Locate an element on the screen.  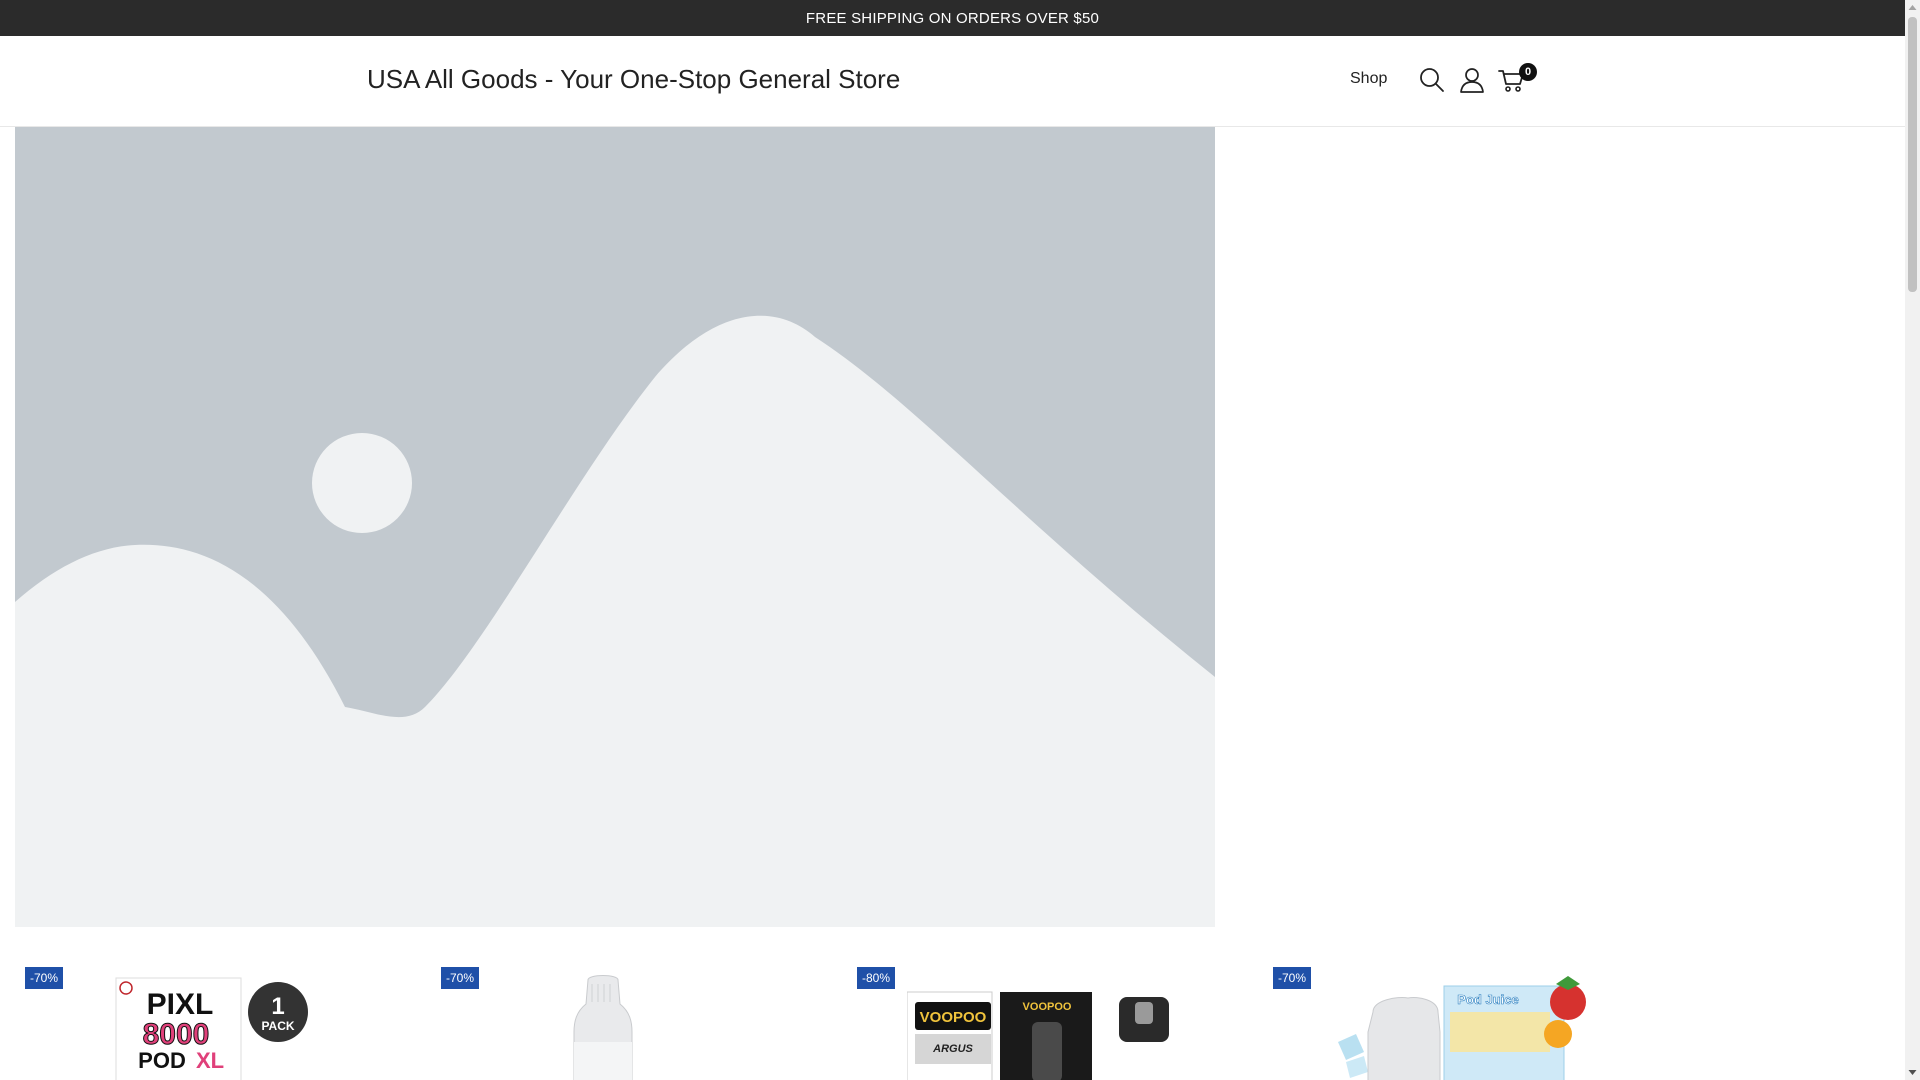
product-card: -70% is located at coordinates (631, 1020).